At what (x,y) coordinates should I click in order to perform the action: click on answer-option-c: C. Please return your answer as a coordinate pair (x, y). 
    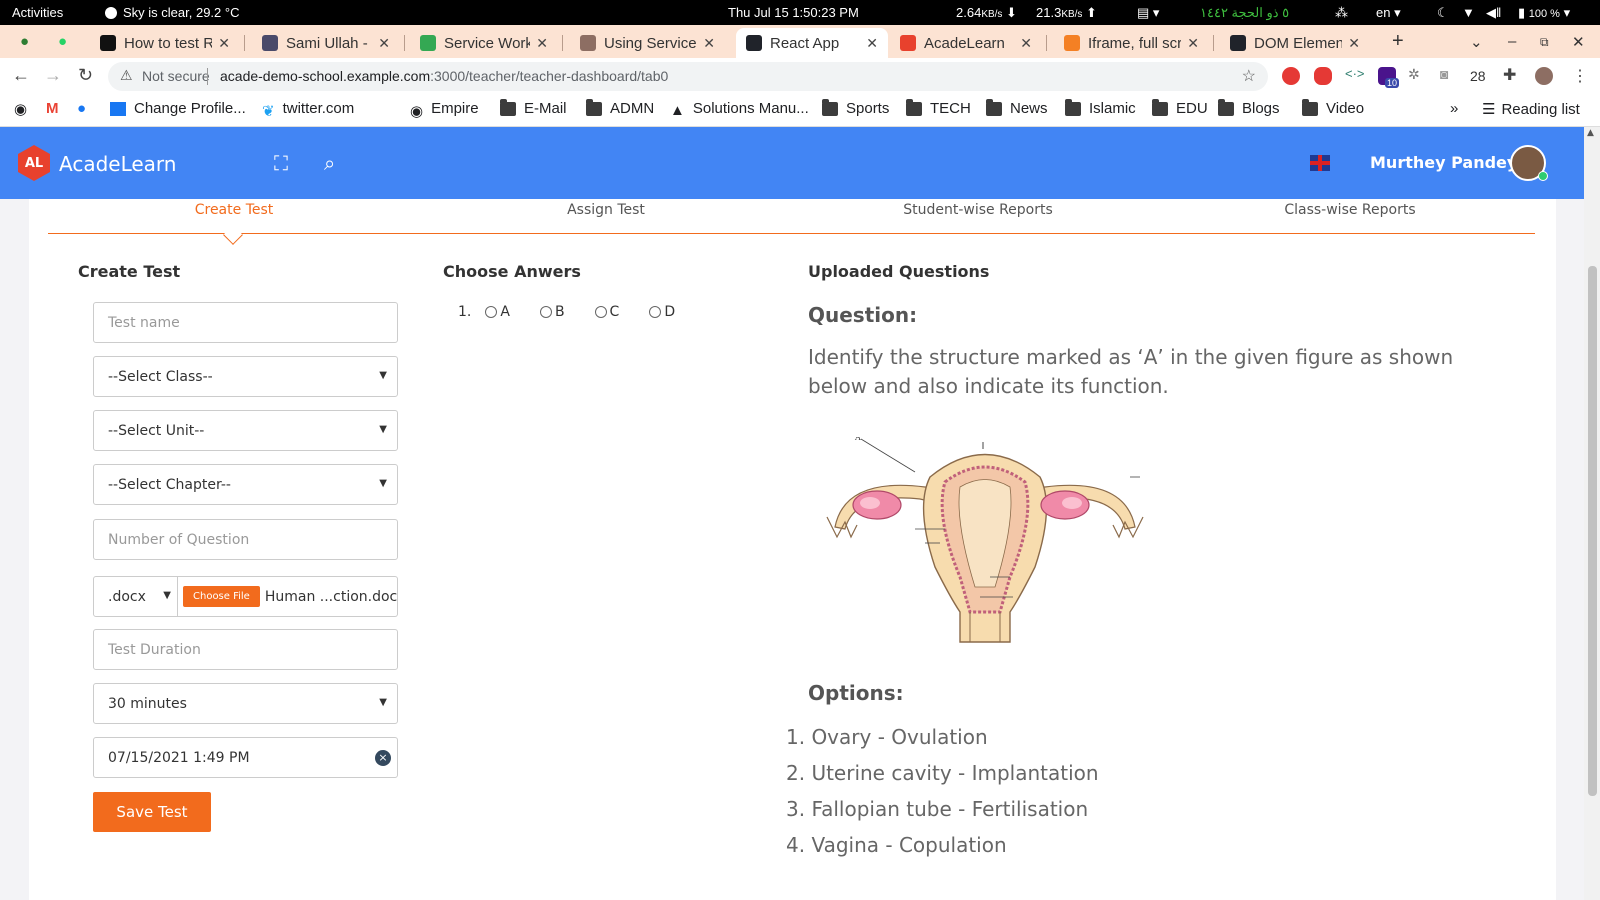
    Looking at the image, I should click on (606, 312).